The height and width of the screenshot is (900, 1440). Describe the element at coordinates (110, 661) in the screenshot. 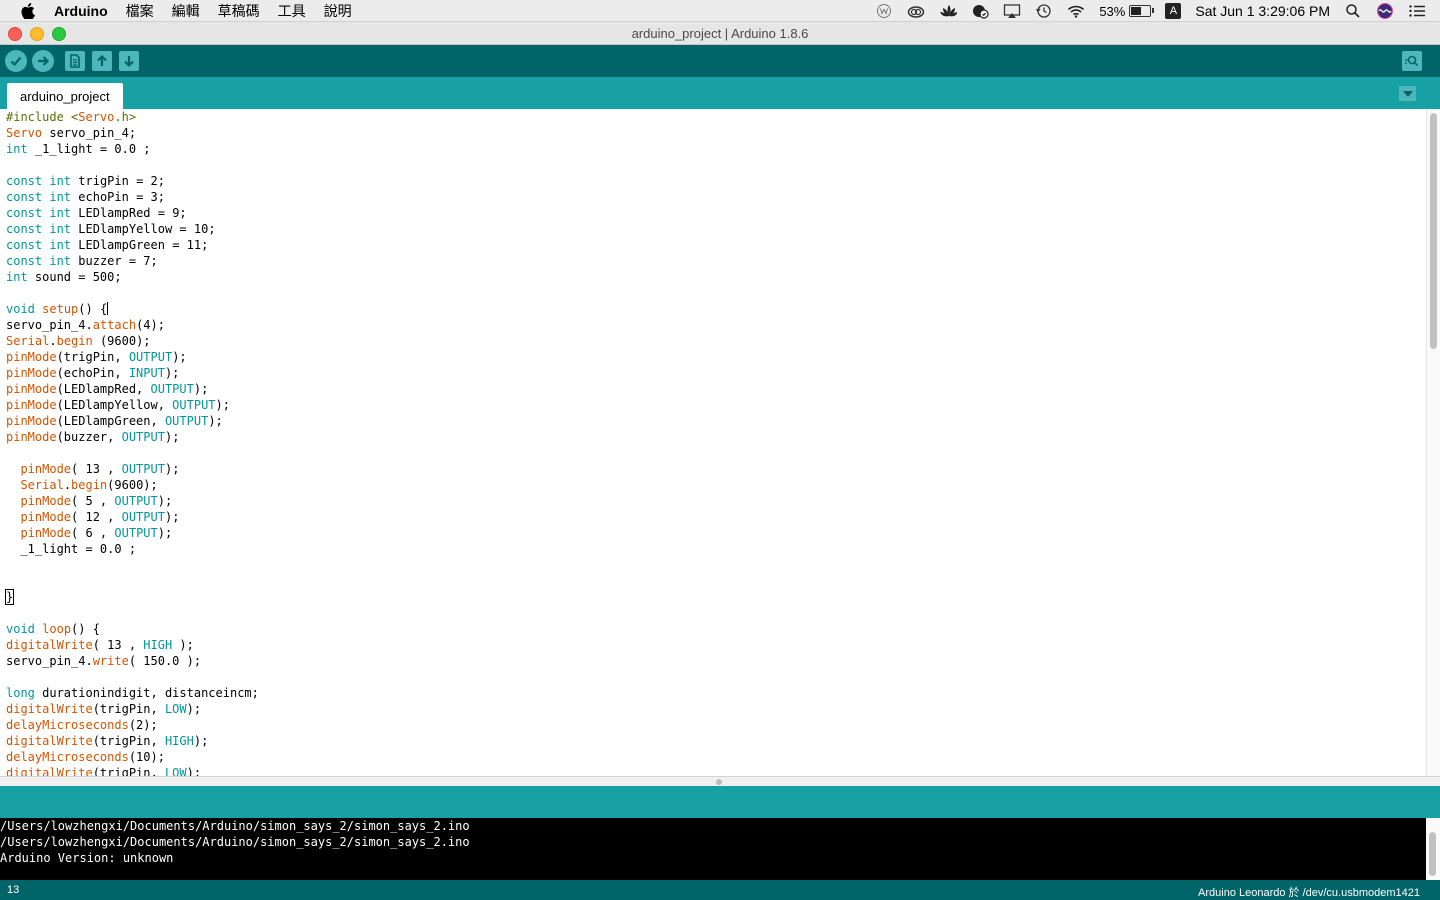

I see `code-token: write` at that location.